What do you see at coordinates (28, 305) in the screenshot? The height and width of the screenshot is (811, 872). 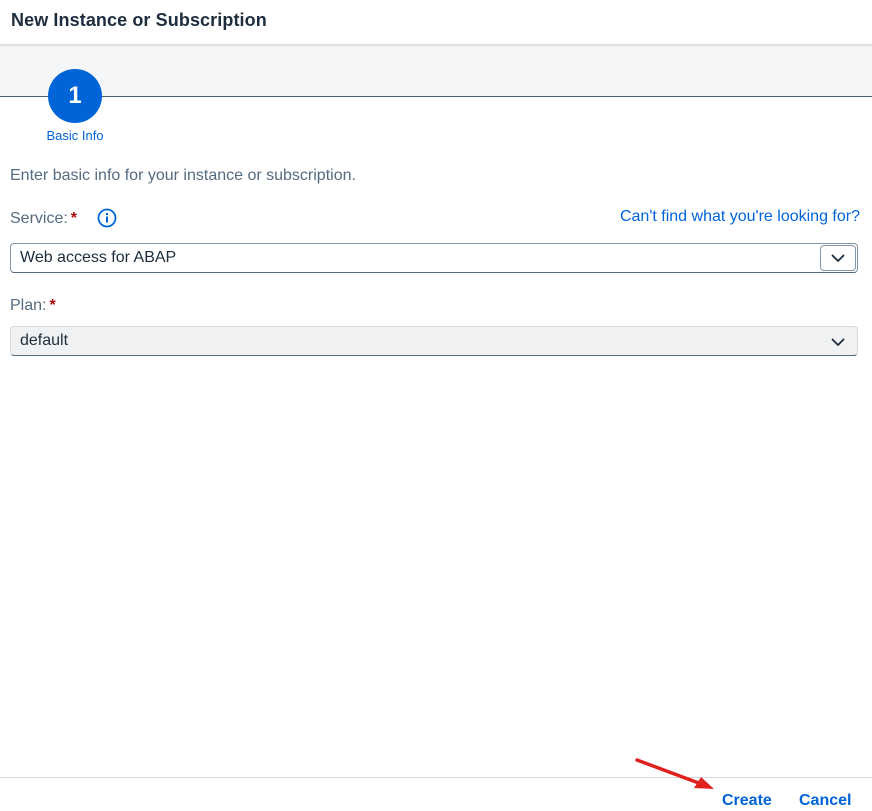 I see `plan-label-text: Plan:` at bounding box center [28, 305].